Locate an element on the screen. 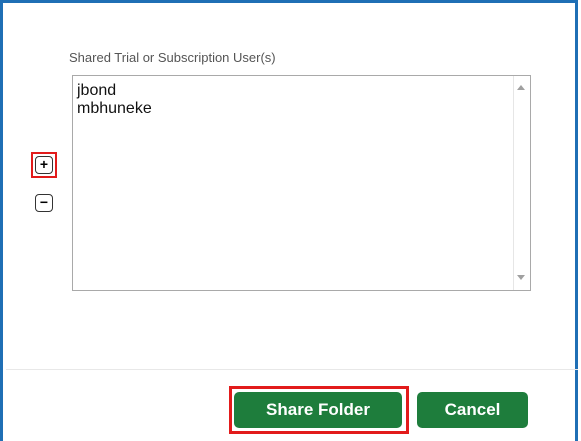  shared-users-label: Shared Trial or Subscription User(s) is located at coordinates (172, 57).